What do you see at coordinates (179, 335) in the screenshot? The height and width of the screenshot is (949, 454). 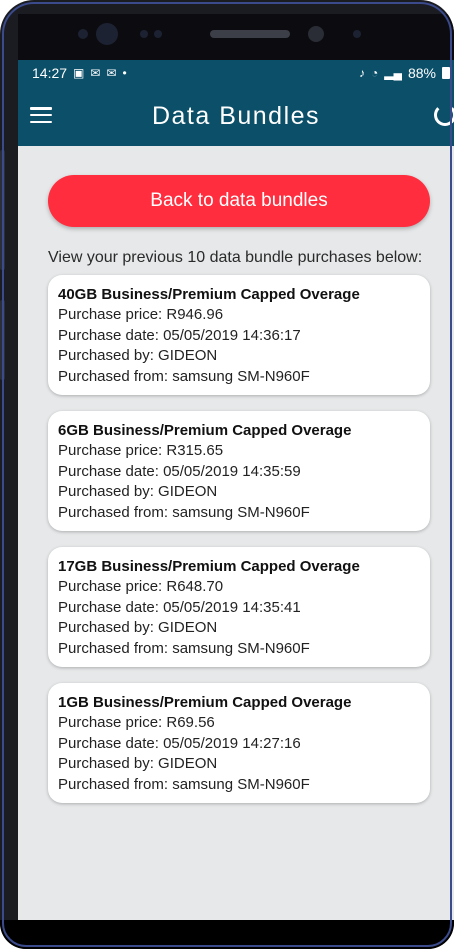 I see `purchase-date: Purchase date: 05/05/2019 14:36:17` at bounding box center [179, 335].